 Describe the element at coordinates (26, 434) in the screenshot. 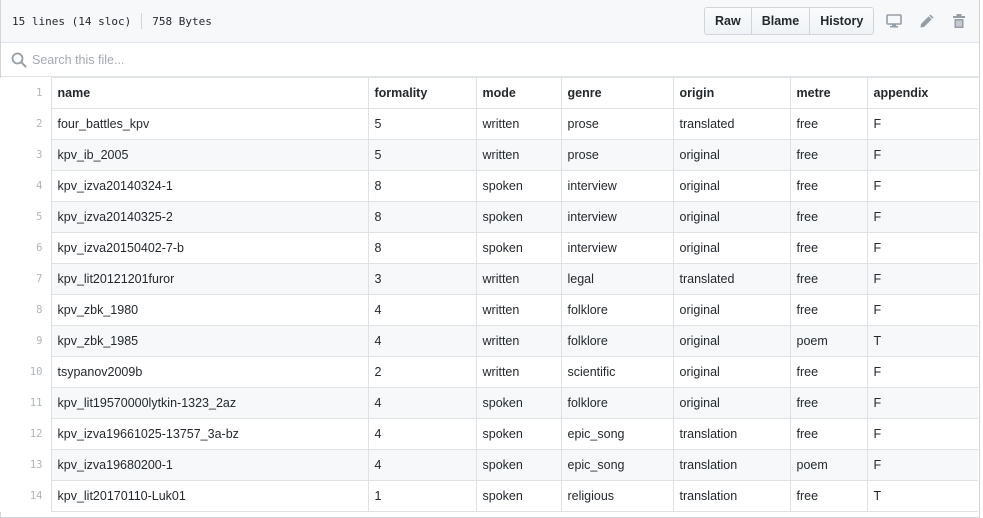

I see `line-number: 12` at that location.